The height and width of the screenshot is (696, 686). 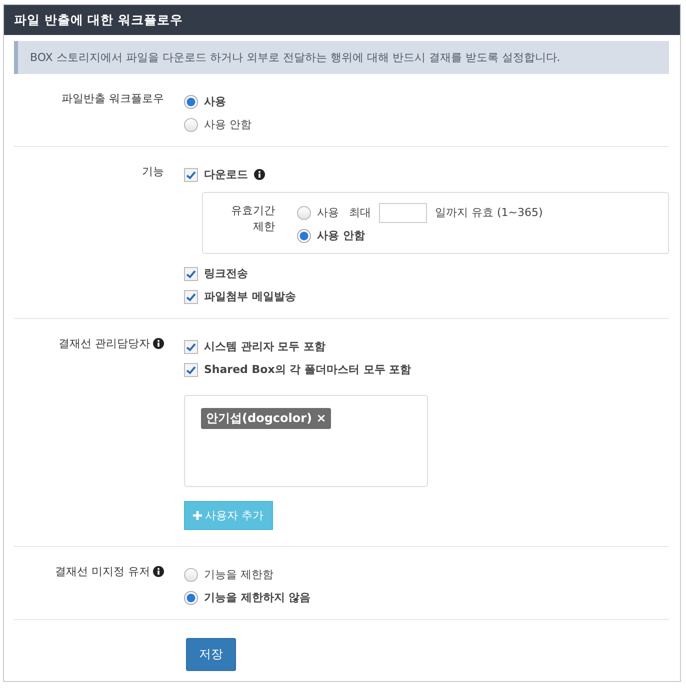 What do you see at coordinates (226, 174) in the screenshot?
I see `checkbox-label: 다운로드` at bounding box center [226, 174].